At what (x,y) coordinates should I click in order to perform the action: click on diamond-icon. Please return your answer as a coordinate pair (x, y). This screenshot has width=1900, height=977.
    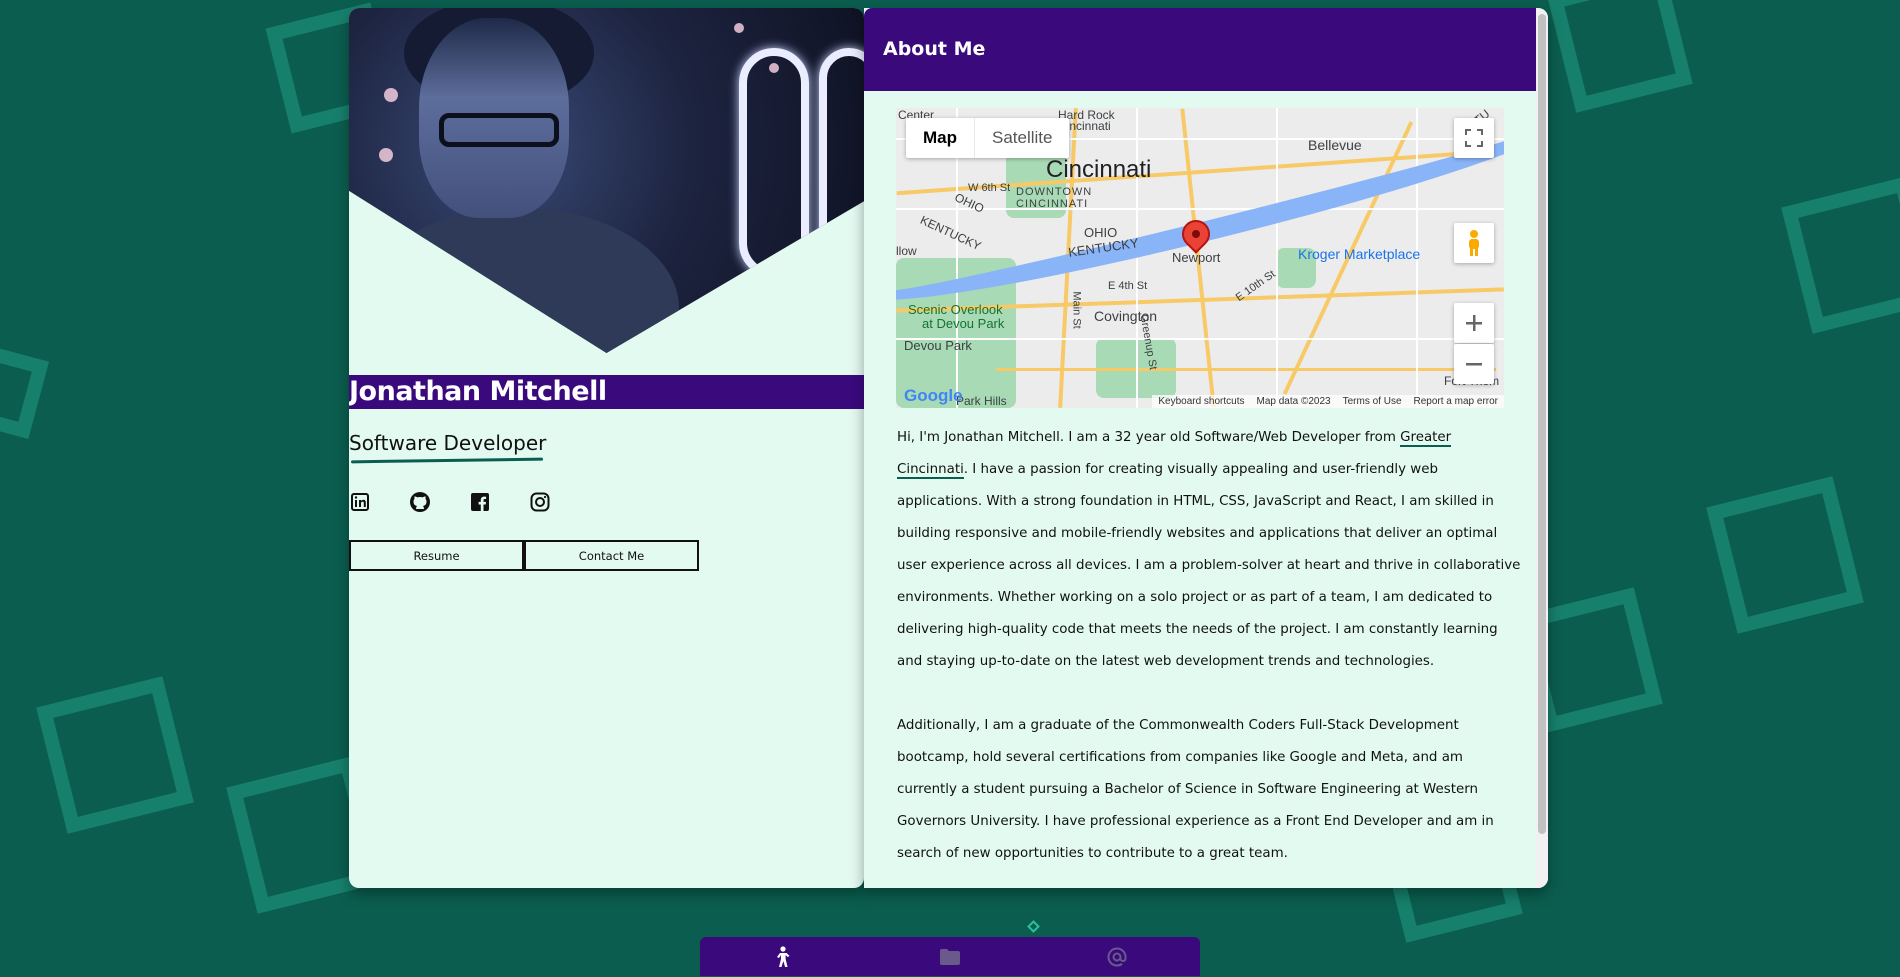
    Looking at the image, I should click on (1033, 926).